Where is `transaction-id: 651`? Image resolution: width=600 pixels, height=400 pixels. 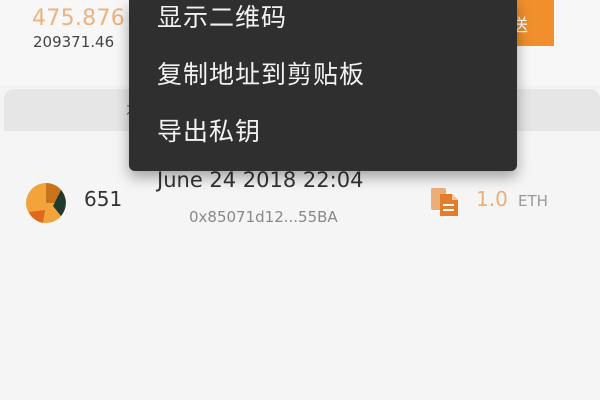
transaction-id: 651 is located at coordinates (103, 199).